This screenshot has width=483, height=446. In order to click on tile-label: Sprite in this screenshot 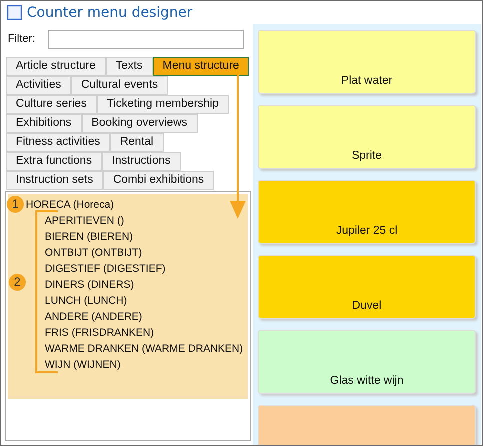, I will do `click(367, 156)`.